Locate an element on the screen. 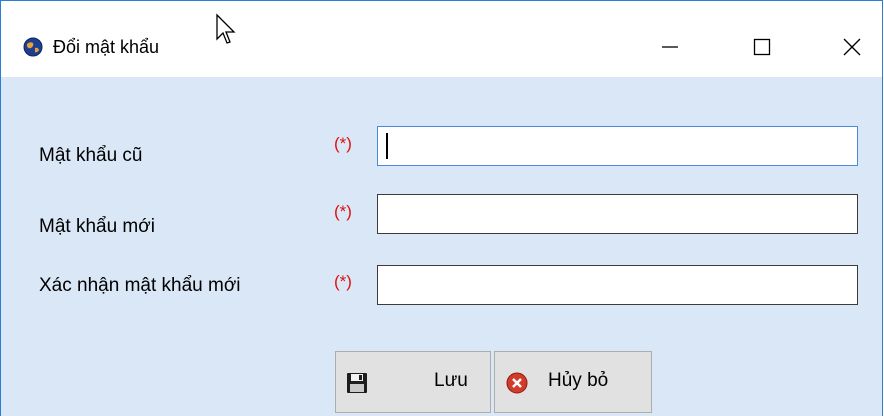 The width and height of the screenshot is (884, 416). floppy-disk-icon is located at coordinates (357, 383).